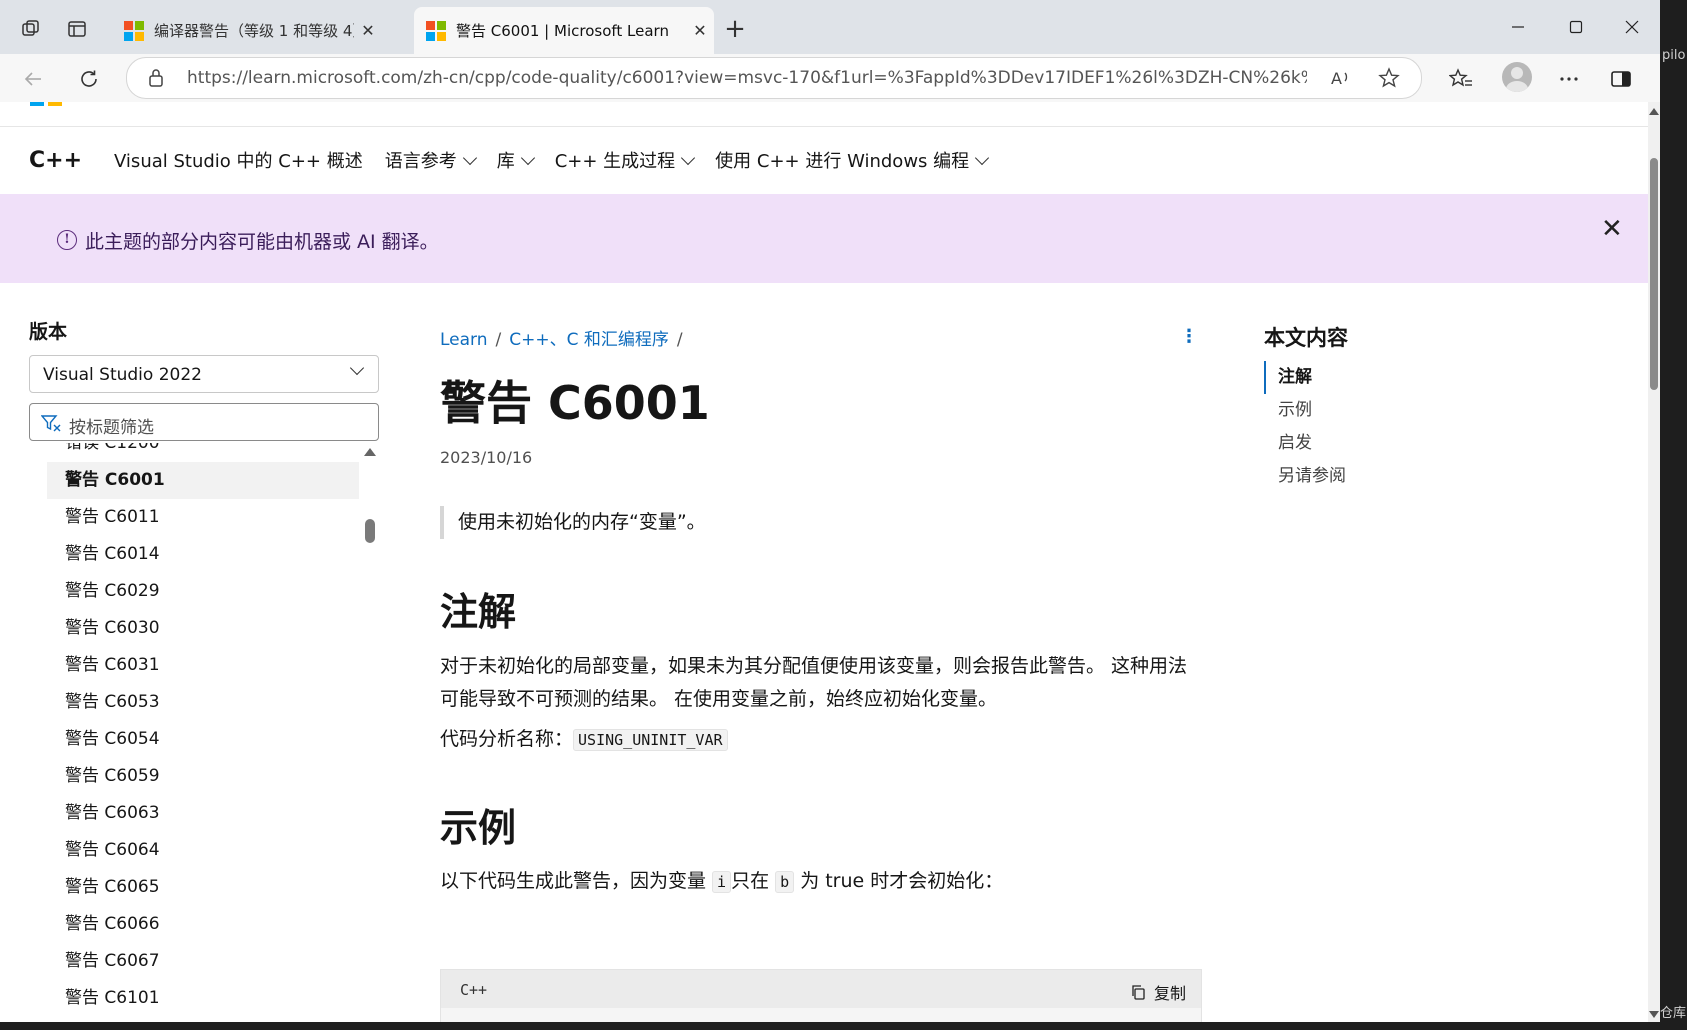 The height and width of the screenshot is (1030, 1687). What do you see at coordinates (753, 881) in the screenshot?
I see `example-text-part: 只在` at bounding box center [753, 881].